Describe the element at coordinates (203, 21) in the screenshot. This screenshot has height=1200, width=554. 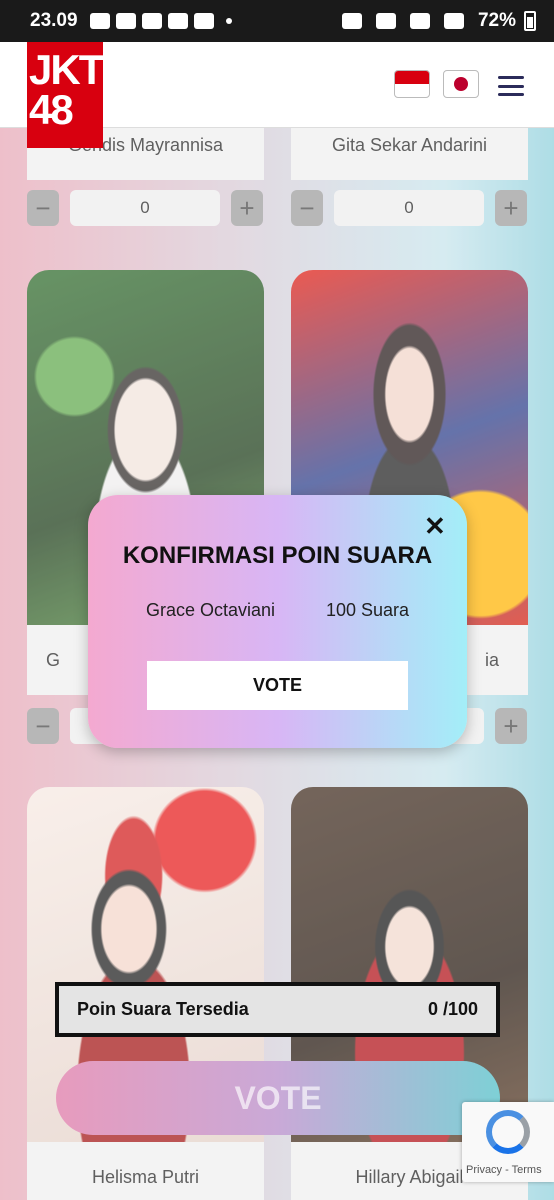
I see `folder-icon` at that location.